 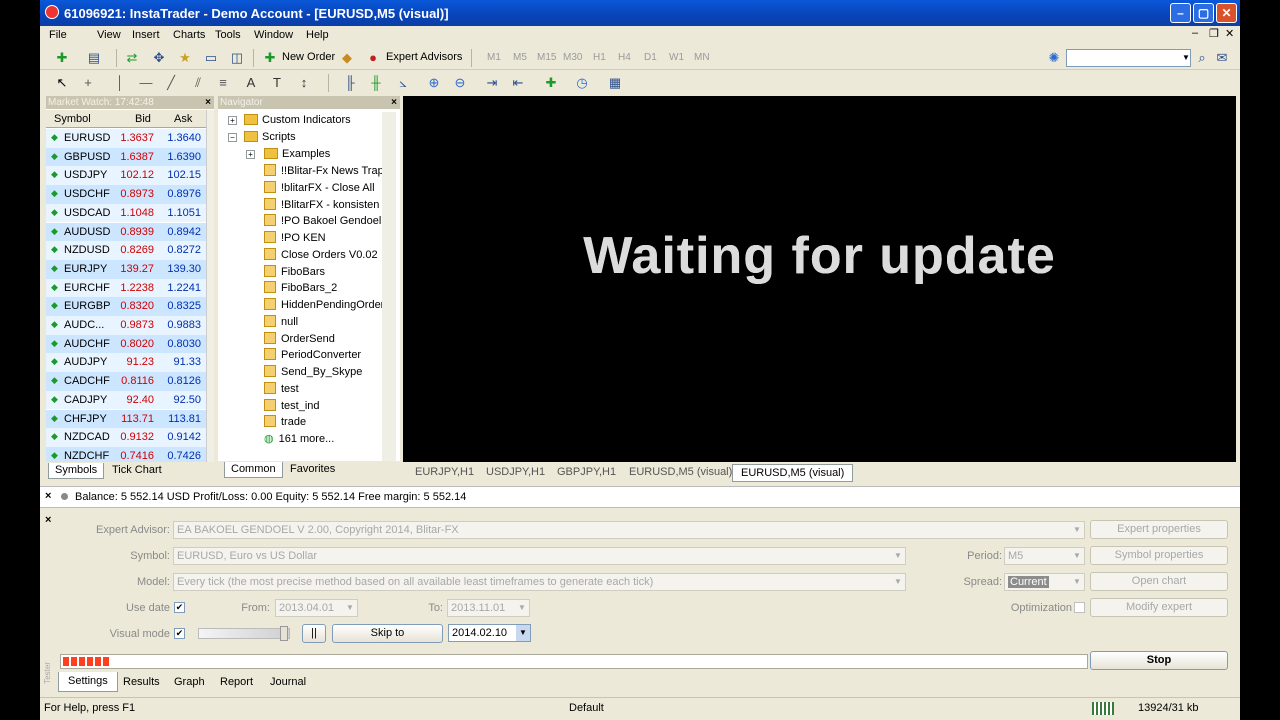 I want to click on market-watch-row: ◆ AUDJPY 91.23 91.33, so click(x=126, y=363).